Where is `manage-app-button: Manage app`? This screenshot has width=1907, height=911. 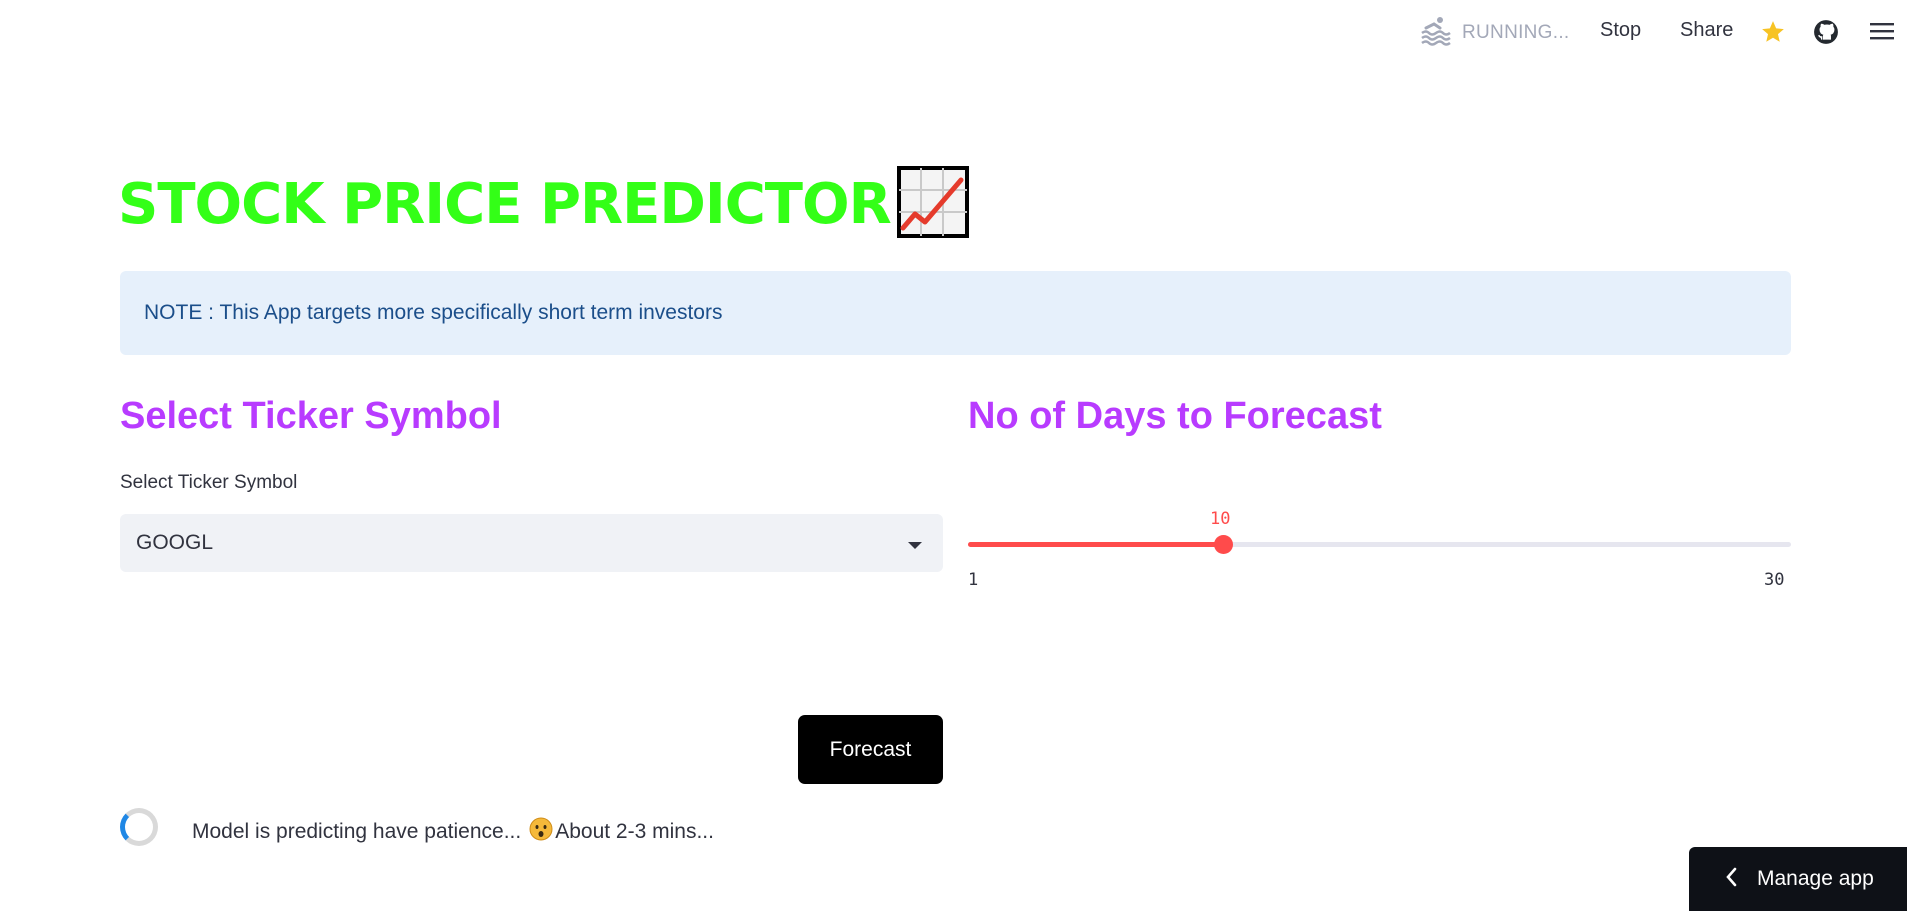
manage-app-button: Manage app is located at coordinates (1798, 879).